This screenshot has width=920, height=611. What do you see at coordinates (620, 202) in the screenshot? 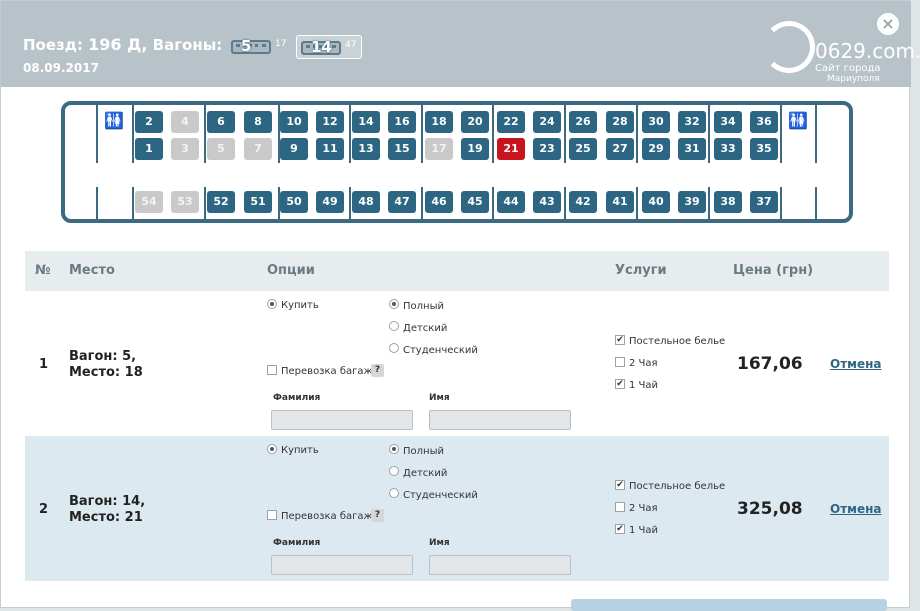
I see `seat-41: 41` at bounding box center [620, 202].